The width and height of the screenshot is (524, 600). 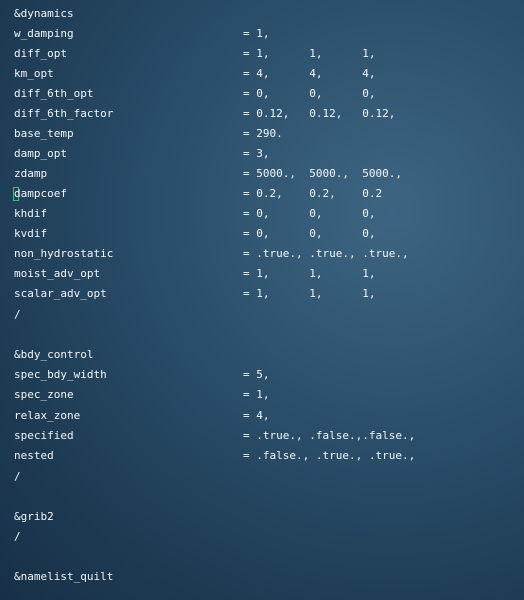 I want to click on namelist-value: = 4, 4, 4,, so click(x=309, y=73).